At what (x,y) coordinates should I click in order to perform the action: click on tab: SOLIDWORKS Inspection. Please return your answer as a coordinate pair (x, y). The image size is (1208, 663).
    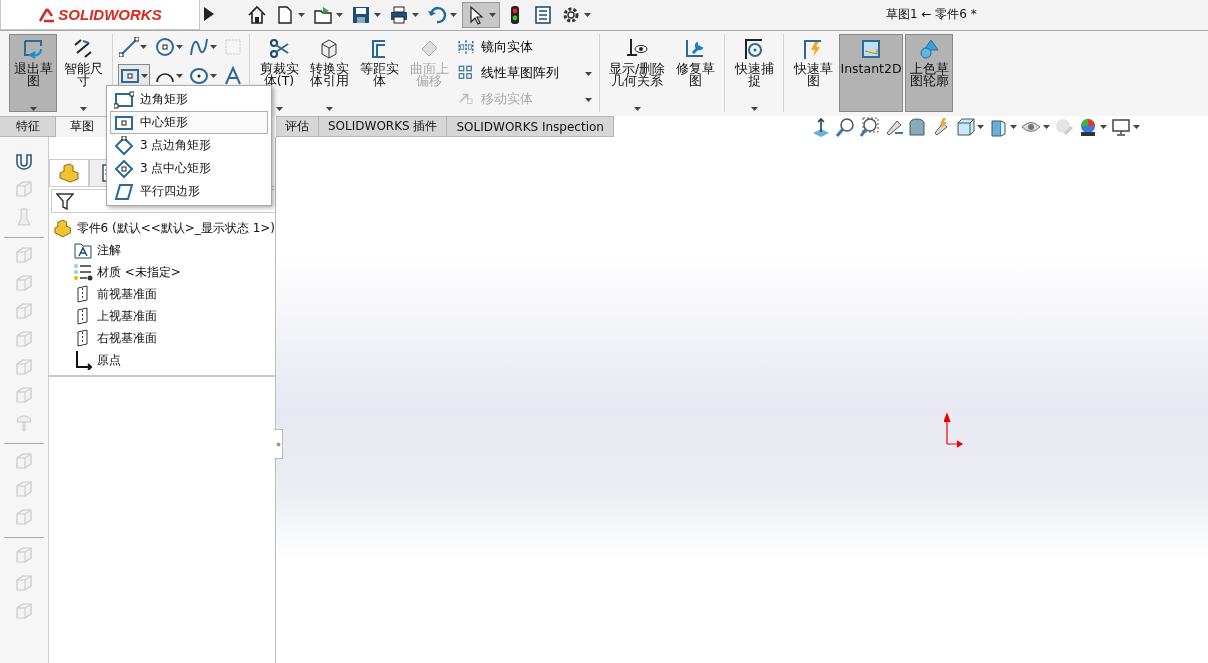
    Looking at the image, I should click on (530, 126).